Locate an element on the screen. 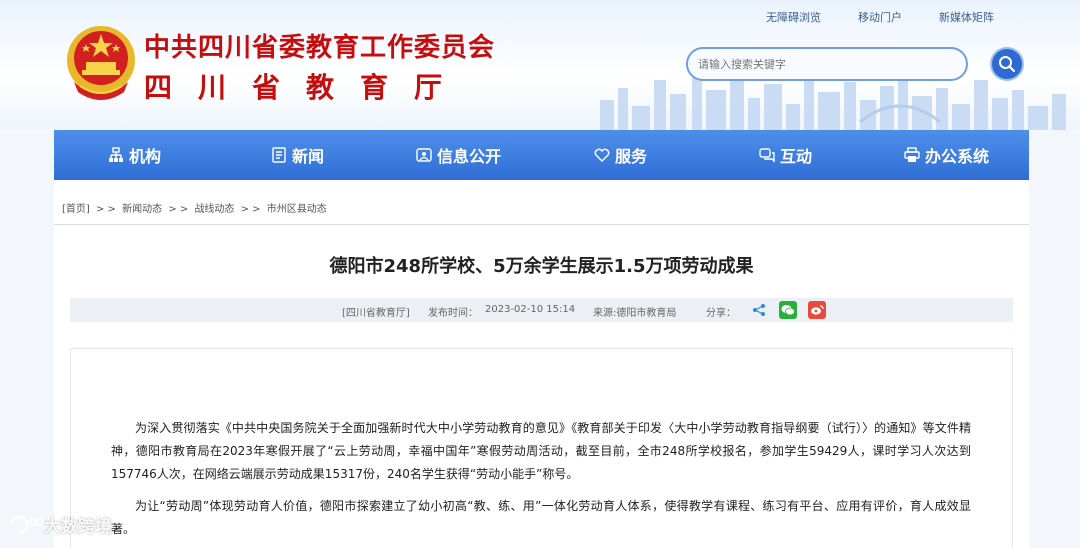 This screenshot has height=548, width=1080. watermark: 大数跨境 is located at coordinates (60, 524).